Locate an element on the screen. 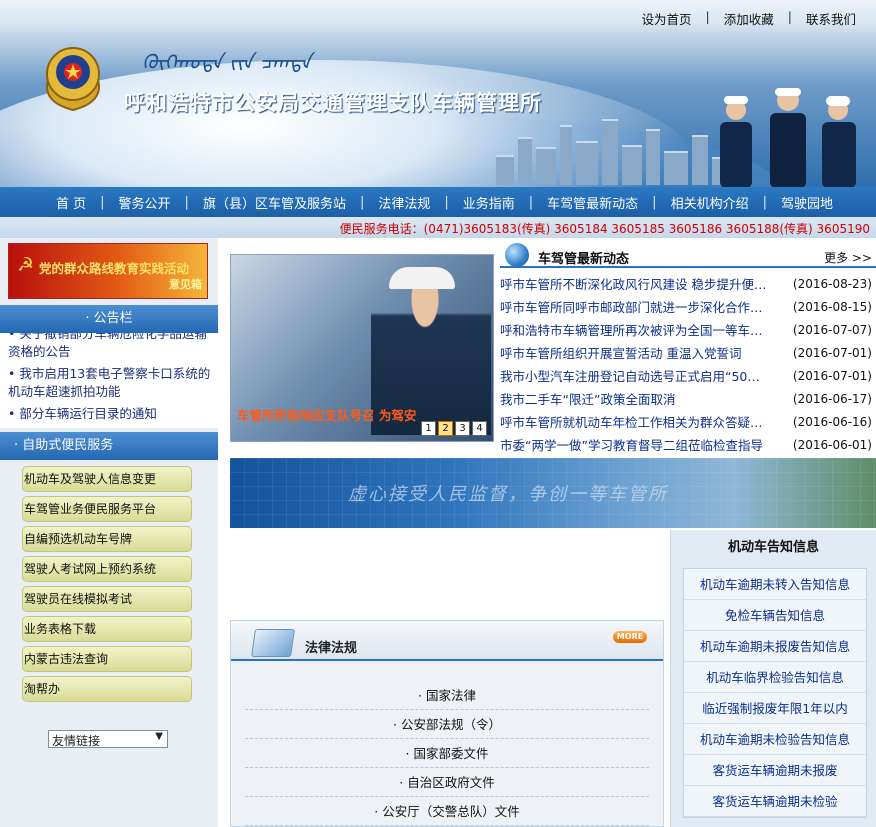  slide-page-2: 2 is located at coordinates (445, 428).